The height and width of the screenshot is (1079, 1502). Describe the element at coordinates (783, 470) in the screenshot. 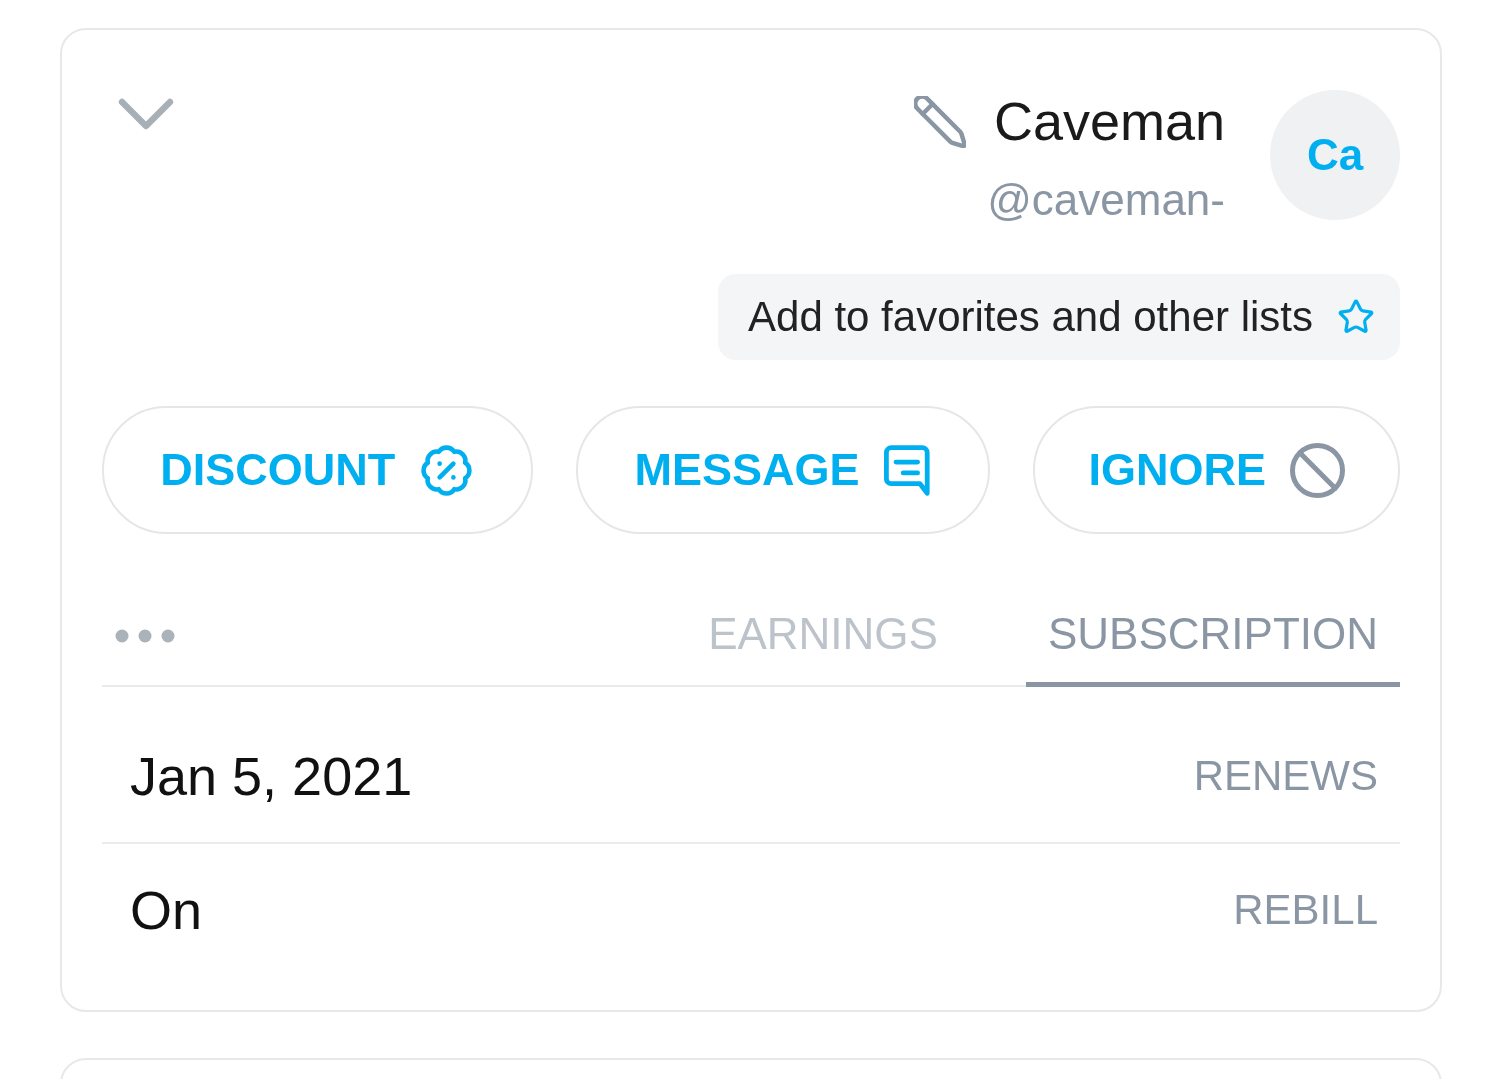

I see `message-button: MESSAGE` at that location.